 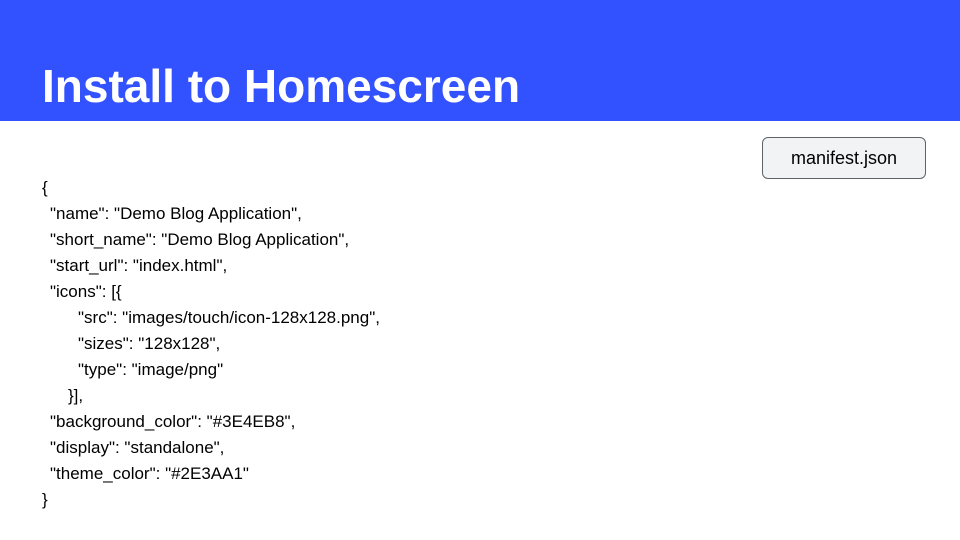 I want to click on slide-title: Install to Homescreen, so click(x=281, y=86).